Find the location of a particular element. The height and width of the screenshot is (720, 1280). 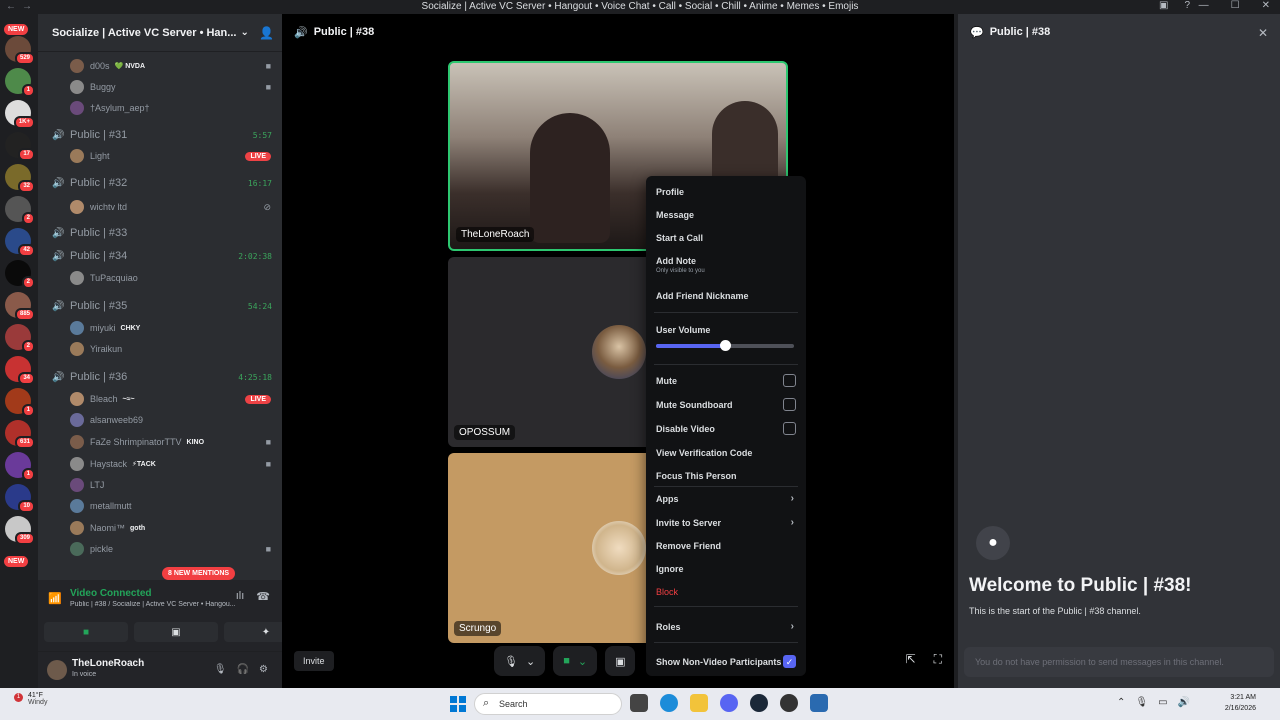

show-non-video-checkbox: ✓ is located at coordinates (789, 661).